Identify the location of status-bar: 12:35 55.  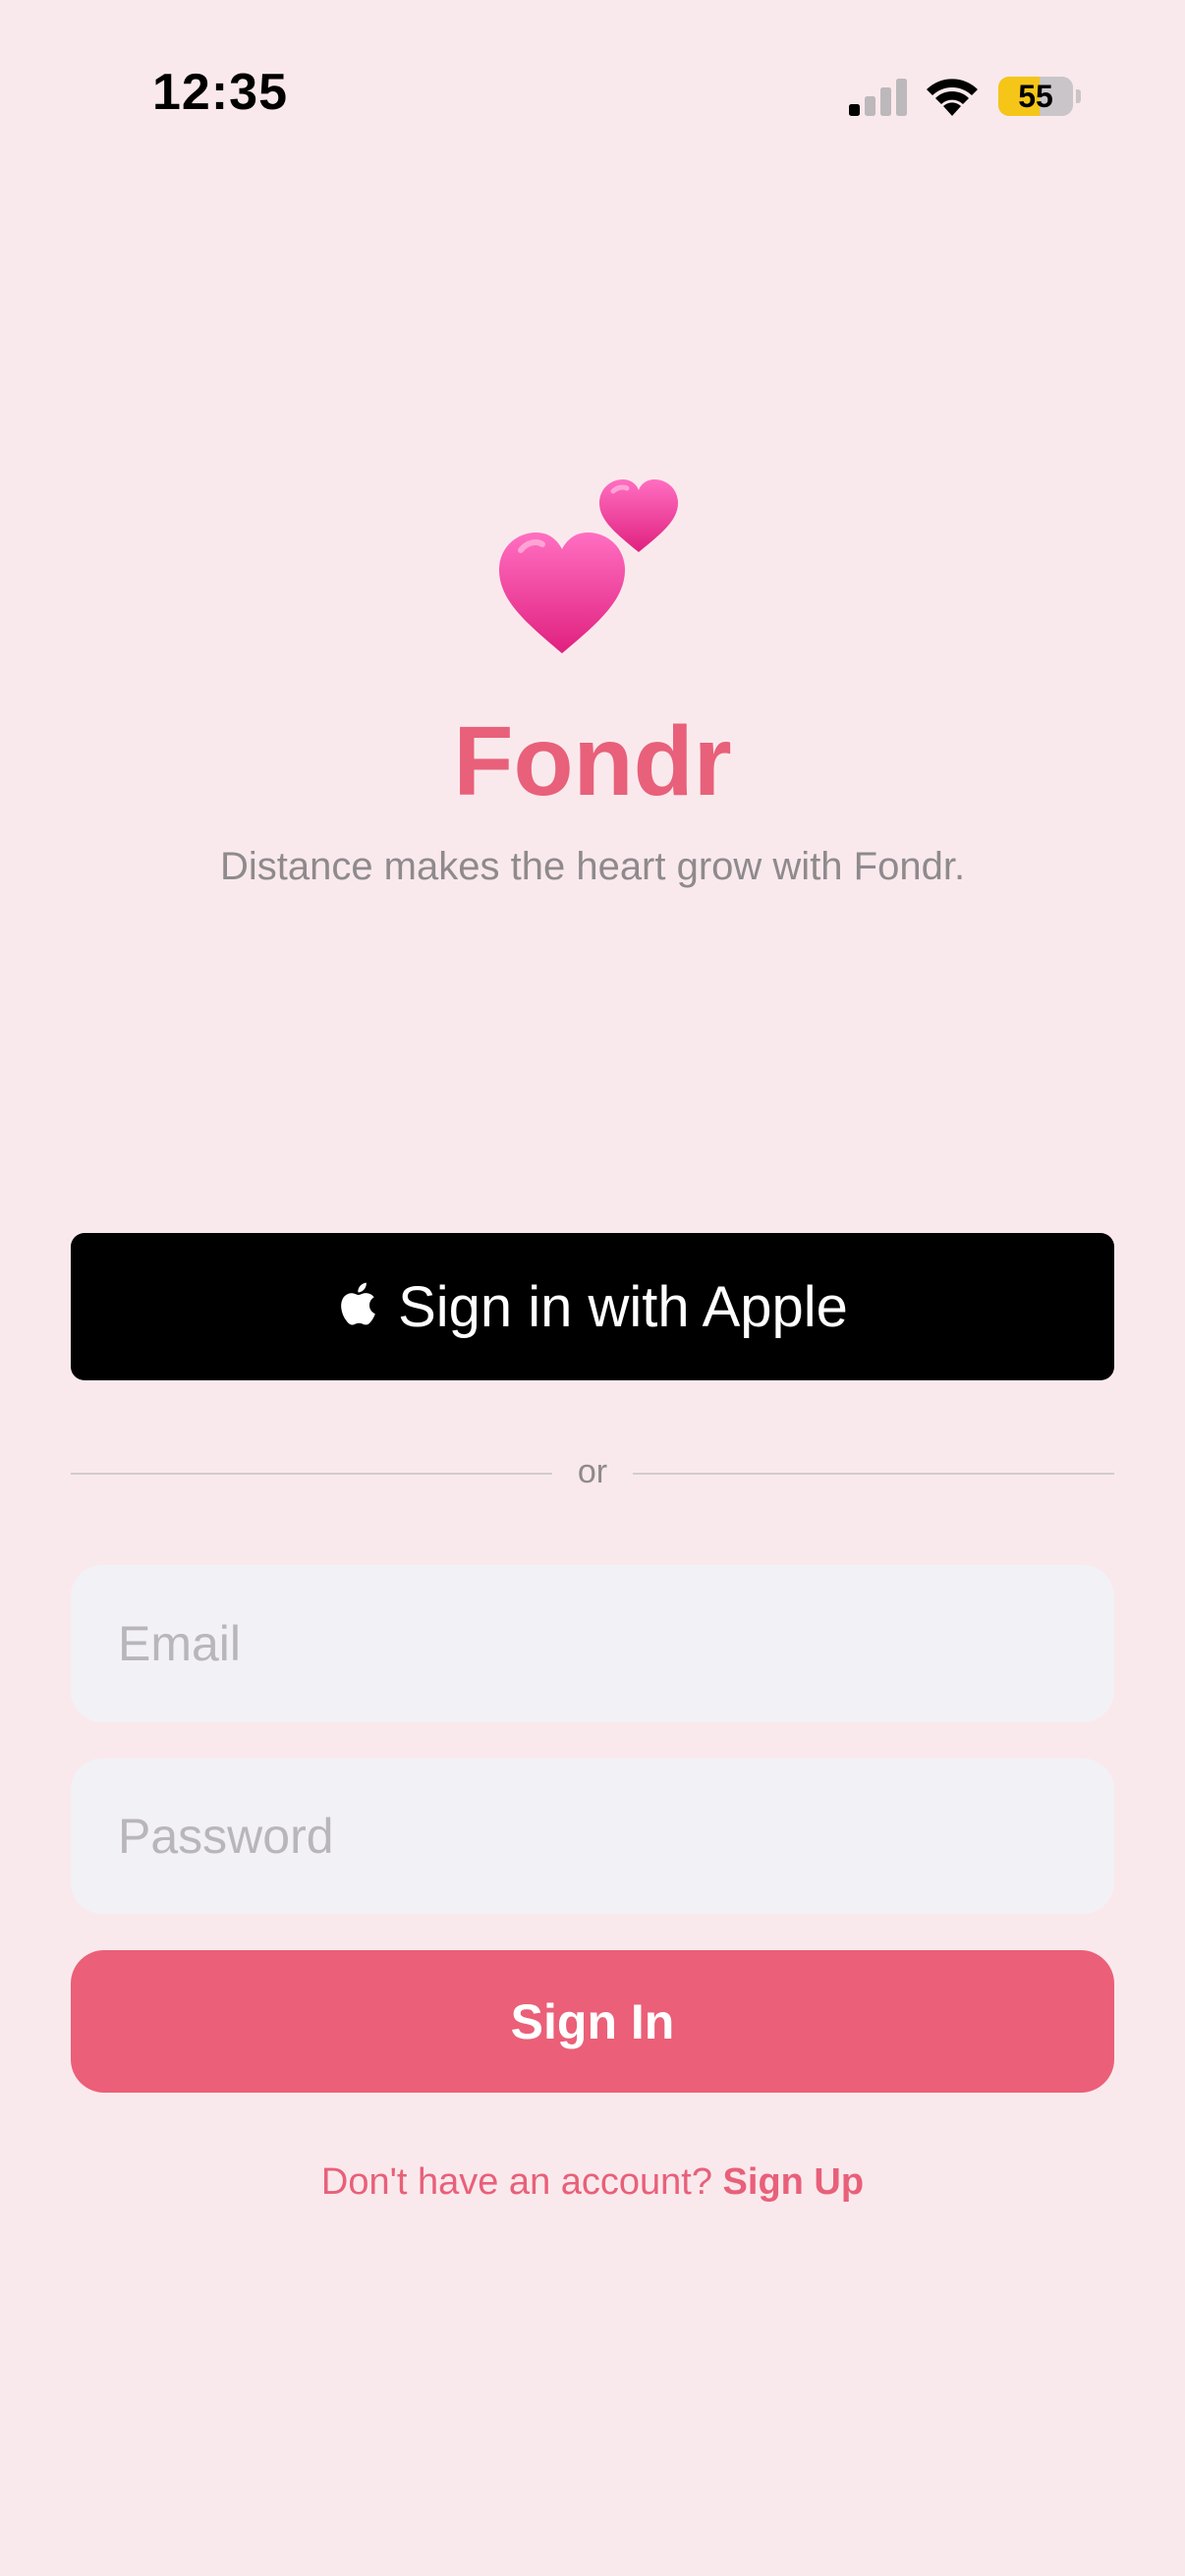
(592, 98).